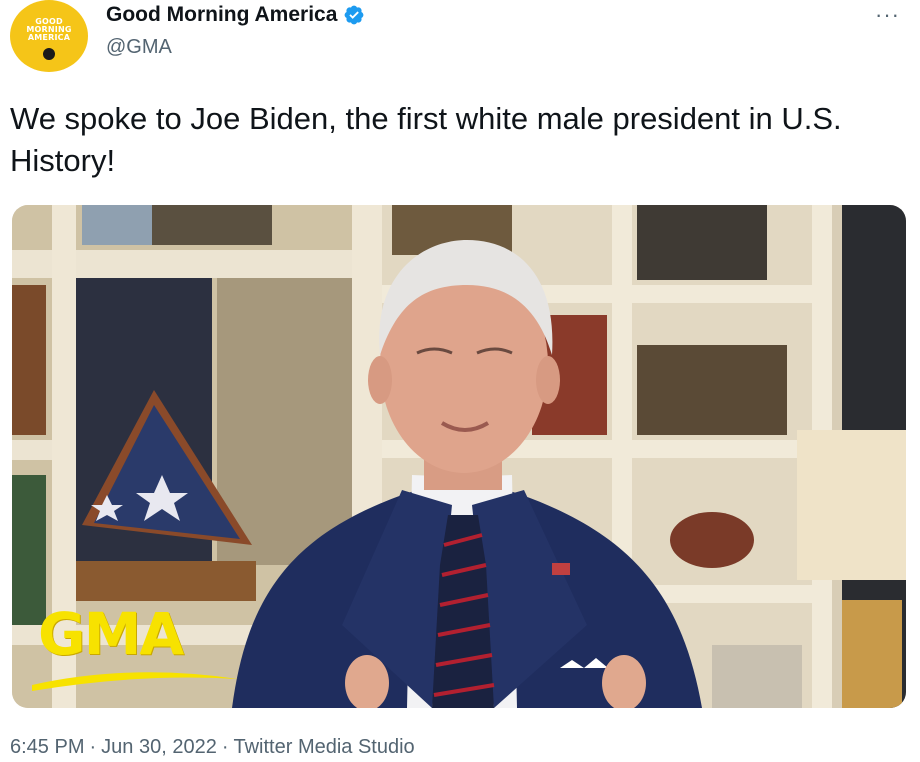 This screenshot has width=920, height=762. What do you see at coordinates (139, 47) in the screenshot?
I see `user-handle: @GMA` at bounding box center [139, 47].